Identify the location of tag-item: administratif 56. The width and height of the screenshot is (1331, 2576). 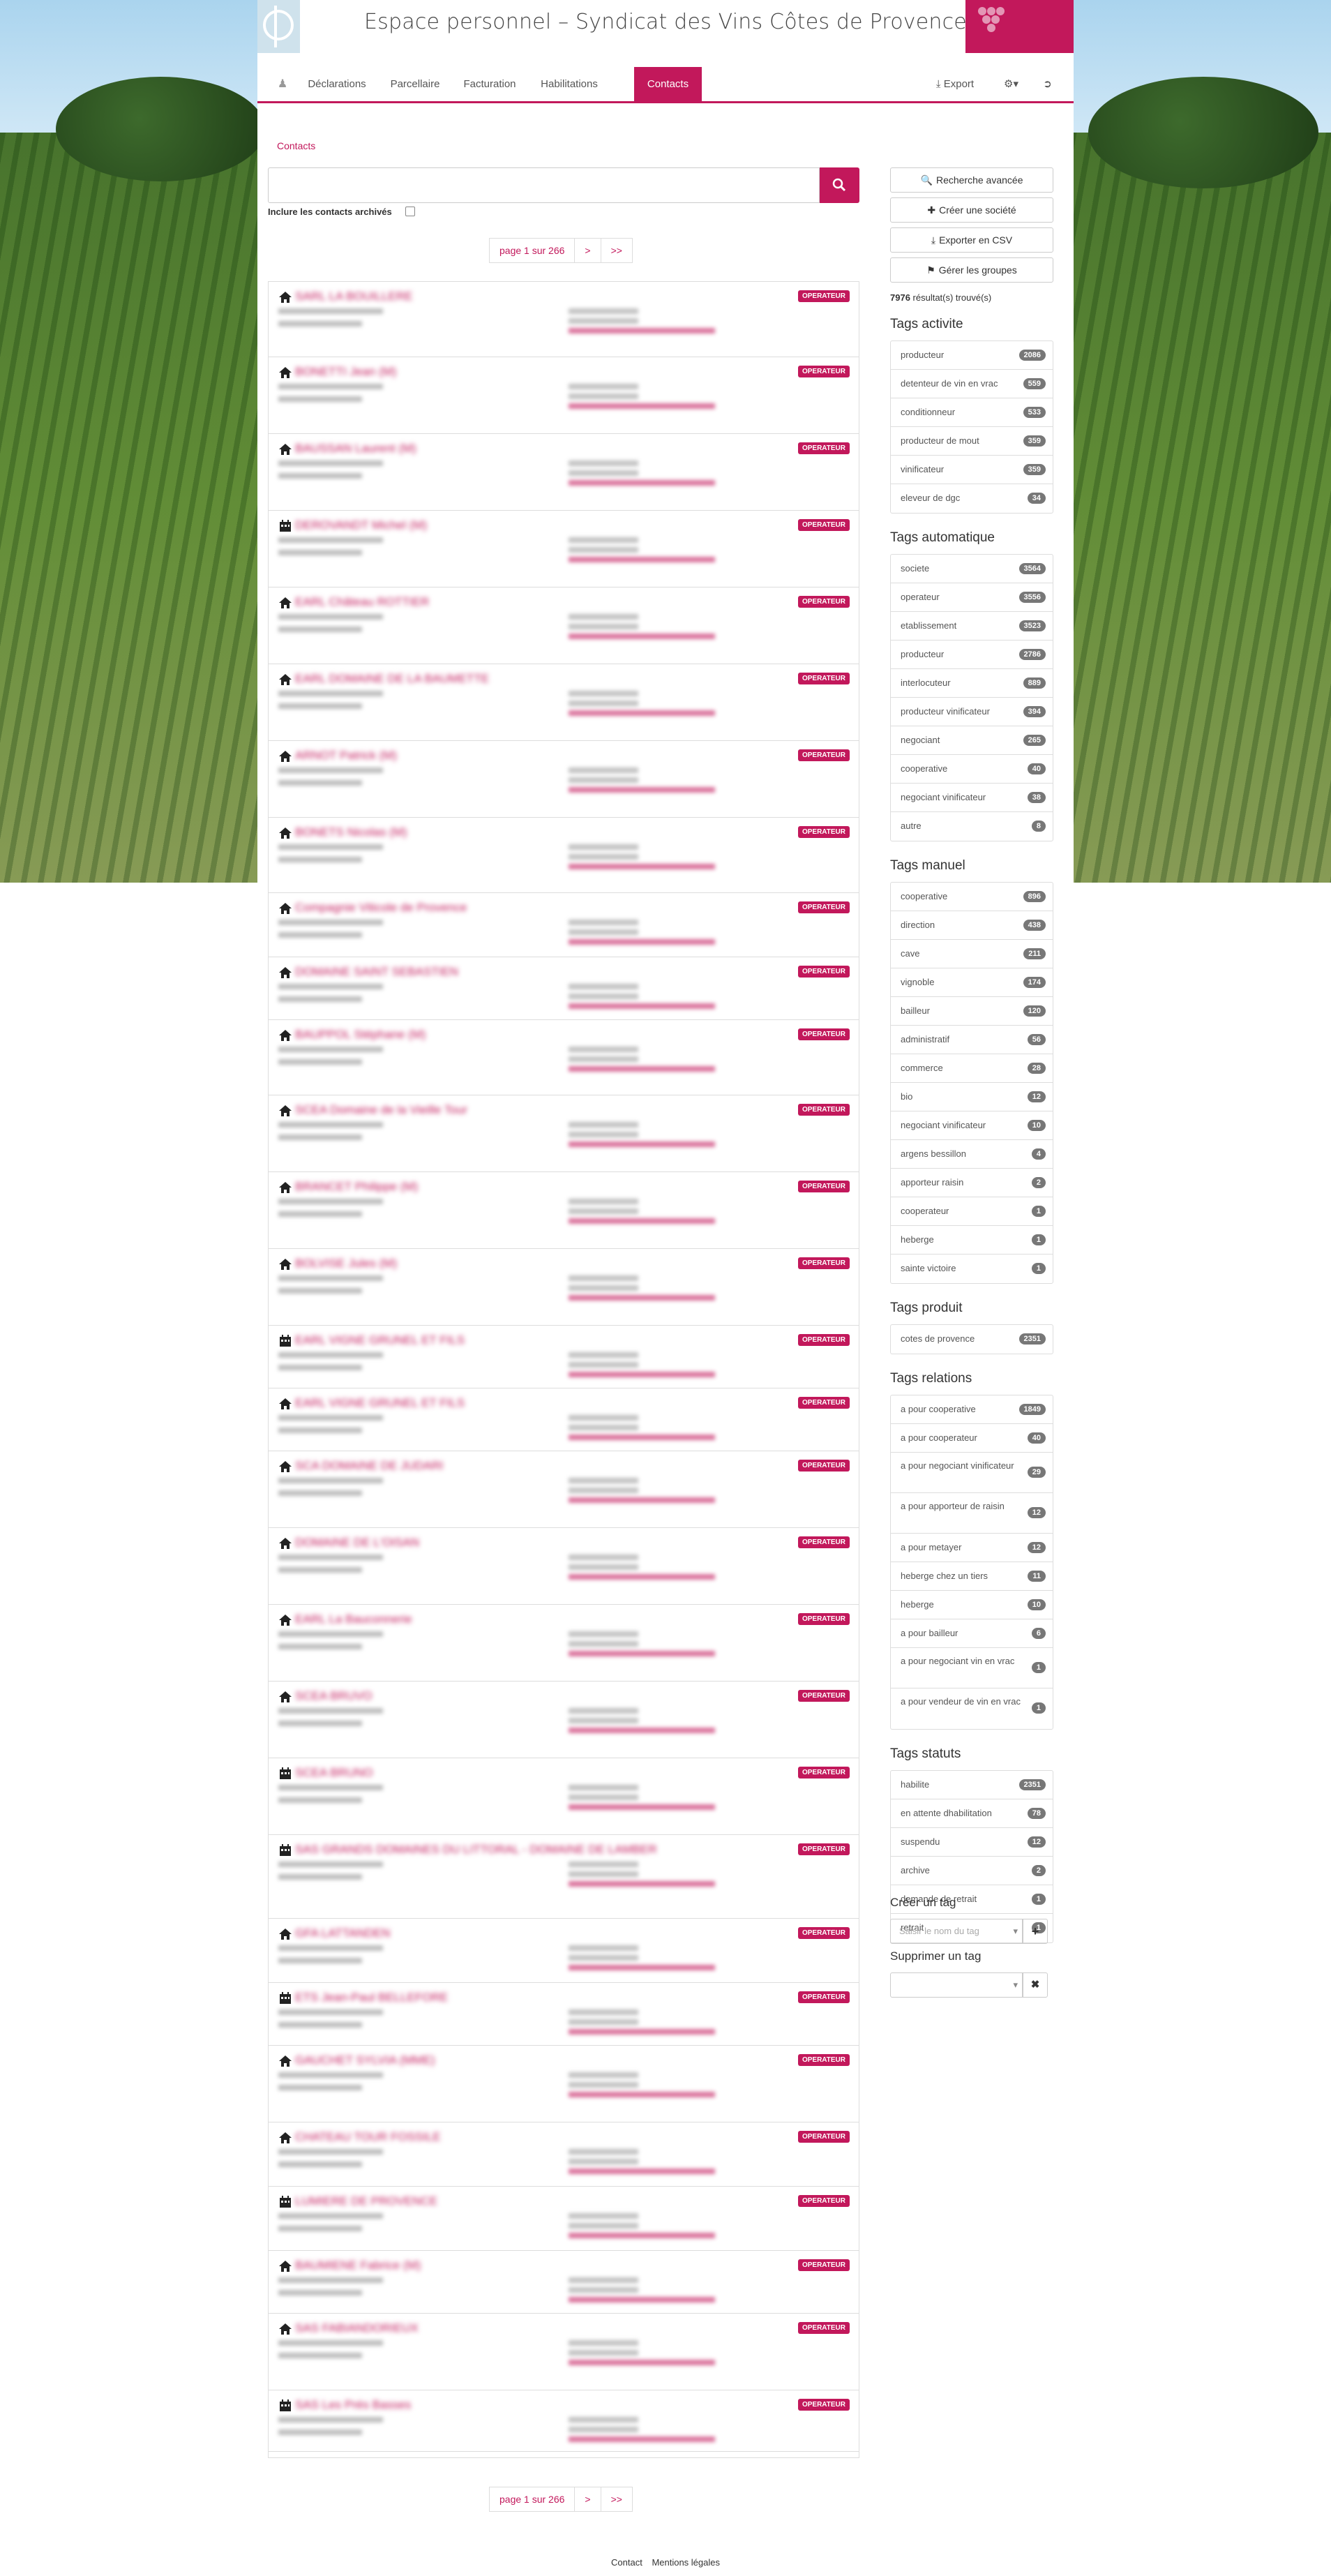
(972, 1040).